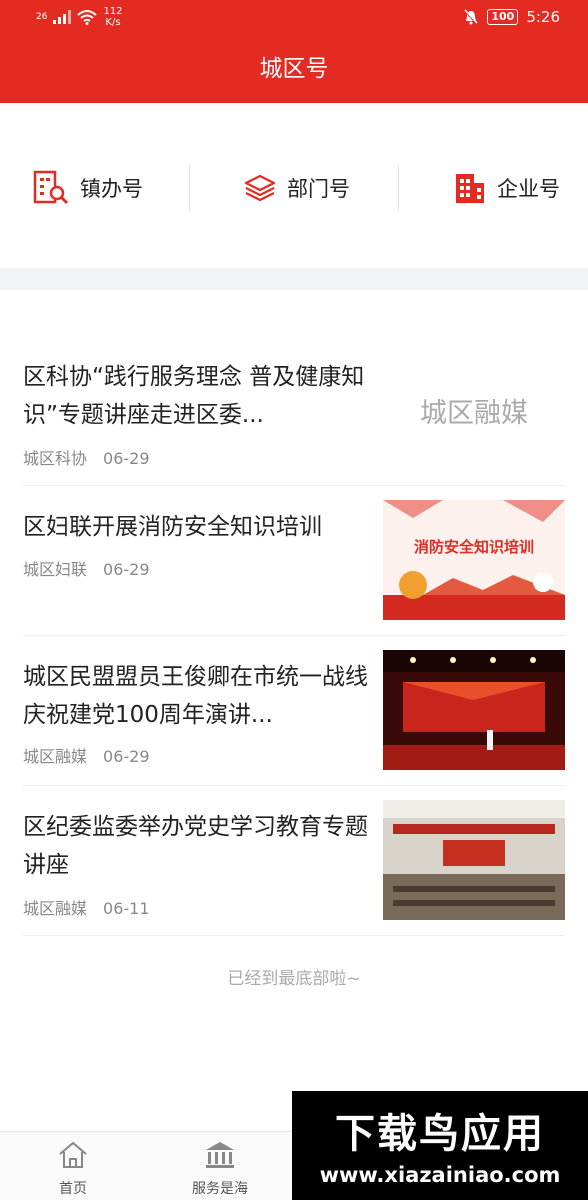  I want to click on article-item: 区纪委监委举办党史学习教育专题讲座 城区融媒 06-11, so click(294, 861).